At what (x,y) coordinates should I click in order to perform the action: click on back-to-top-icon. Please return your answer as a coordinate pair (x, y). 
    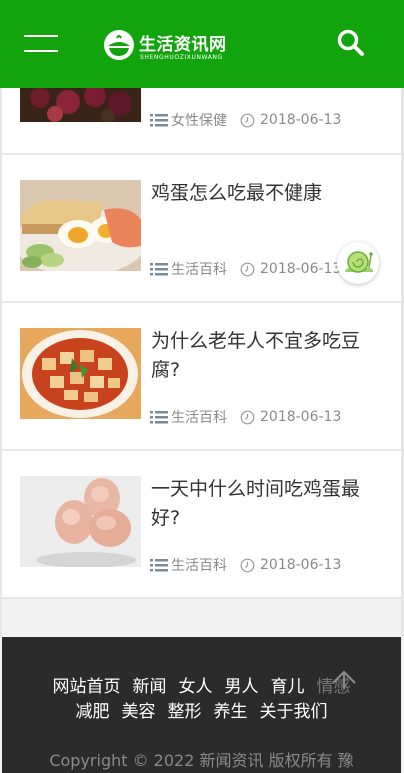
    Looking at the image, I should click on (344, 678).